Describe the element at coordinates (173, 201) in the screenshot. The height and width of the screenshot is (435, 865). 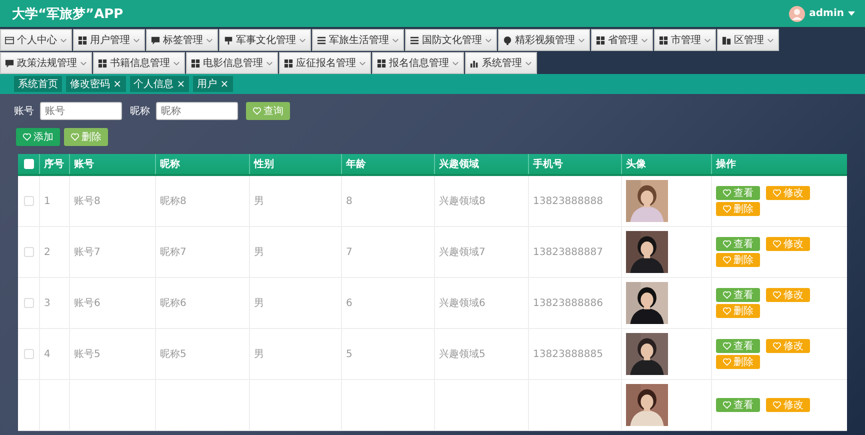
I see `table-cell-text: 昵称8` at that location.